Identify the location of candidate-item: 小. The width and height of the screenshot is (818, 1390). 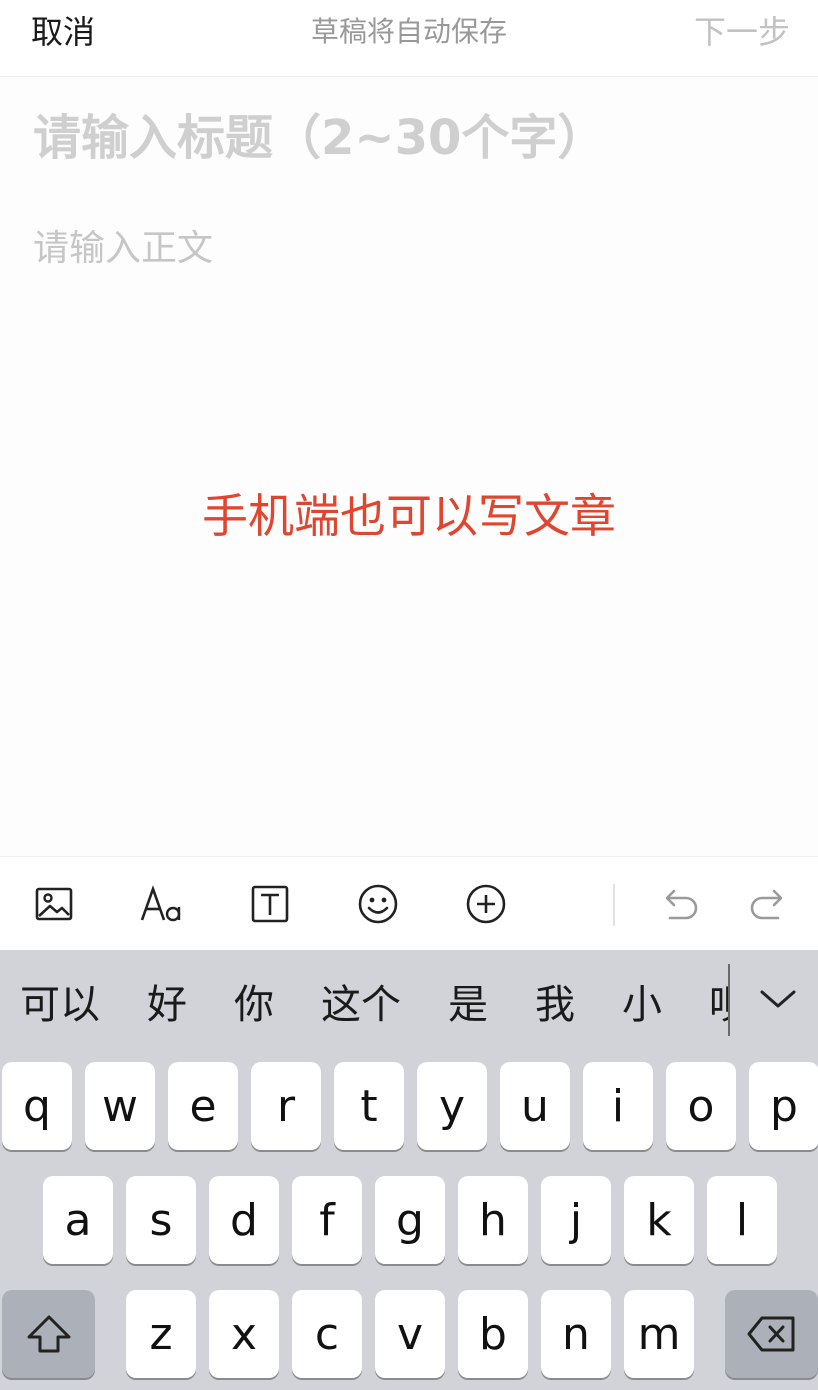
(642, 1005).